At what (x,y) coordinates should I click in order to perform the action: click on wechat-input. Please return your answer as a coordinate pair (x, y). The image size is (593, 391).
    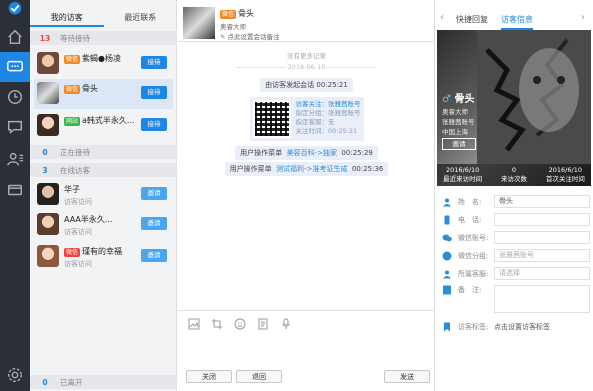
    Looking at the image, I should click on (542, 237).